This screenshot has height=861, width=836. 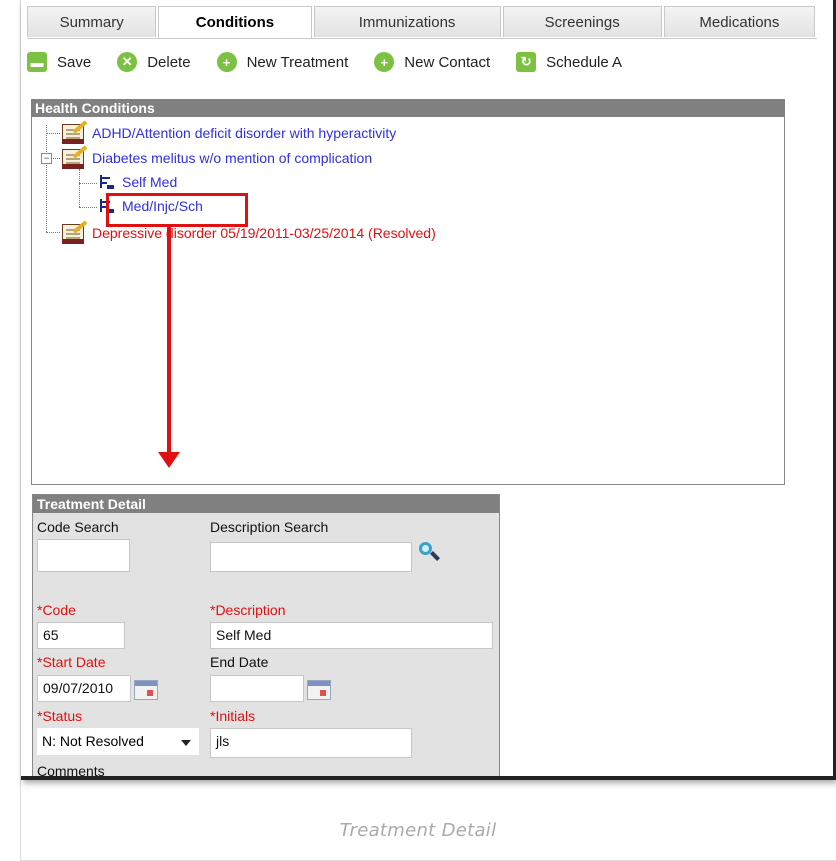 I want to click on initials-field: jls, so click(x=311, y=743).